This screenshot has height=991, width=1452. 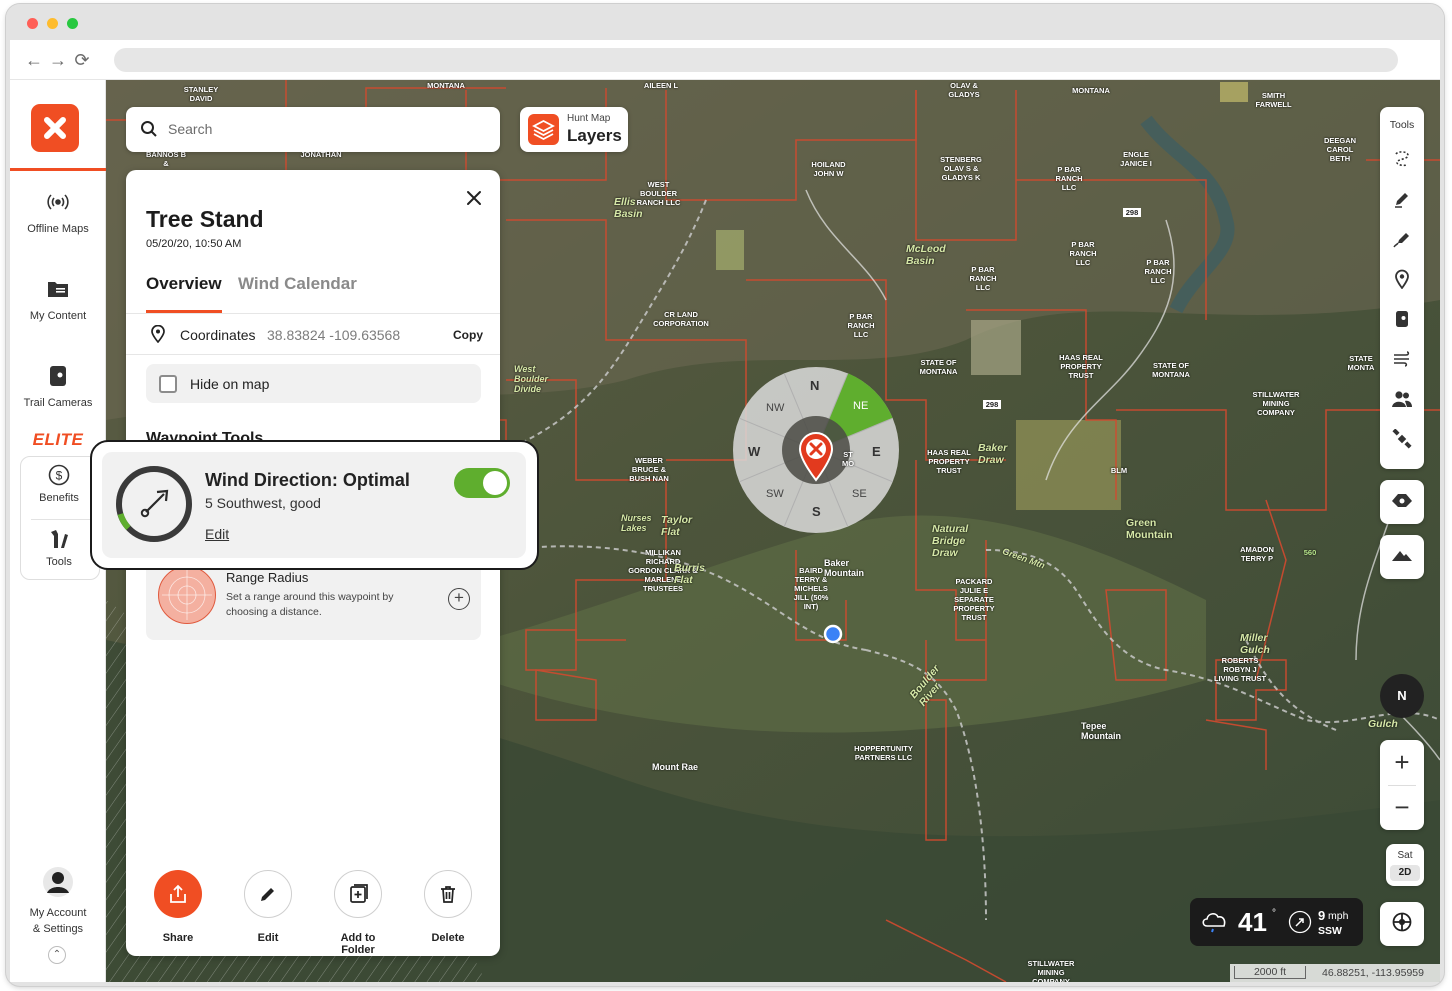 What do you see at coordinates (974, 599) in the screenshot?
I see `parcel-label: PACKARD JULIE E SEPARATE PROPERTY TRUST` at bounding box center [974, 599].